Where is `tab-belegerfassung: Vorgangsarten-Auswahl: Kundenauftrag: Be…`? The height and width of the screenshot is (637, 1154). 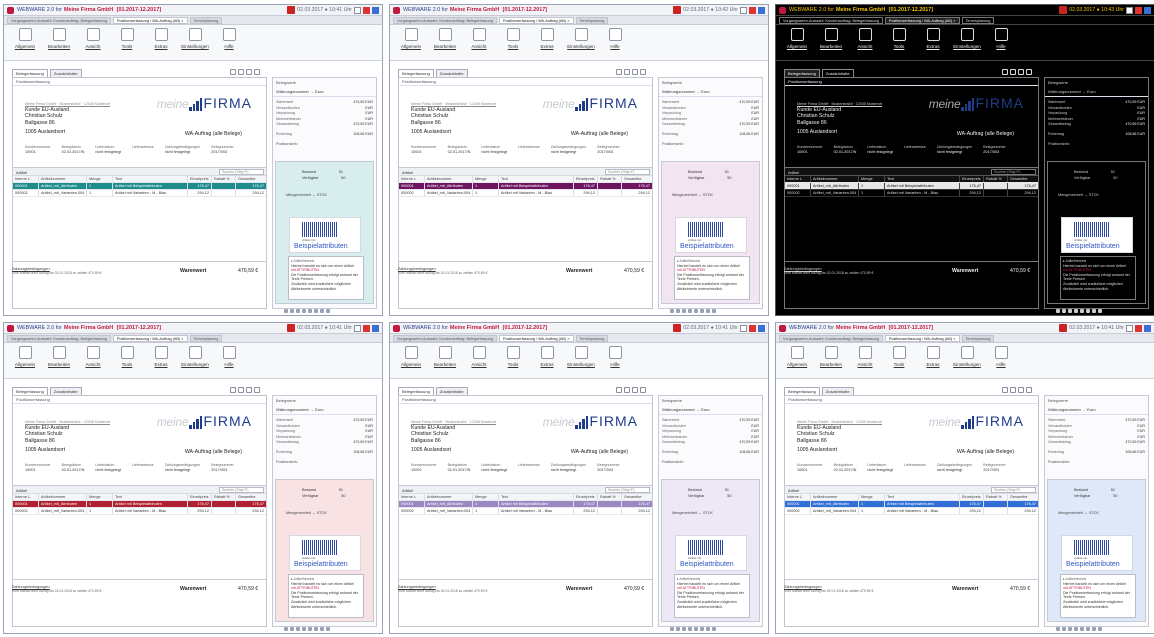 tab-belegerfassung: Vorgangsarten-Auswahl: Kundenauftrag: Be… is located at coordinates (445, 20).